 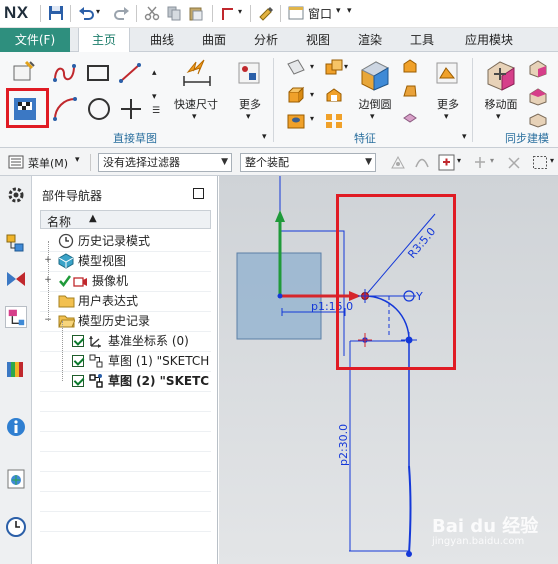 I want to click on move-face-dropdown-icon: ▾, so click(x=498, y=117).